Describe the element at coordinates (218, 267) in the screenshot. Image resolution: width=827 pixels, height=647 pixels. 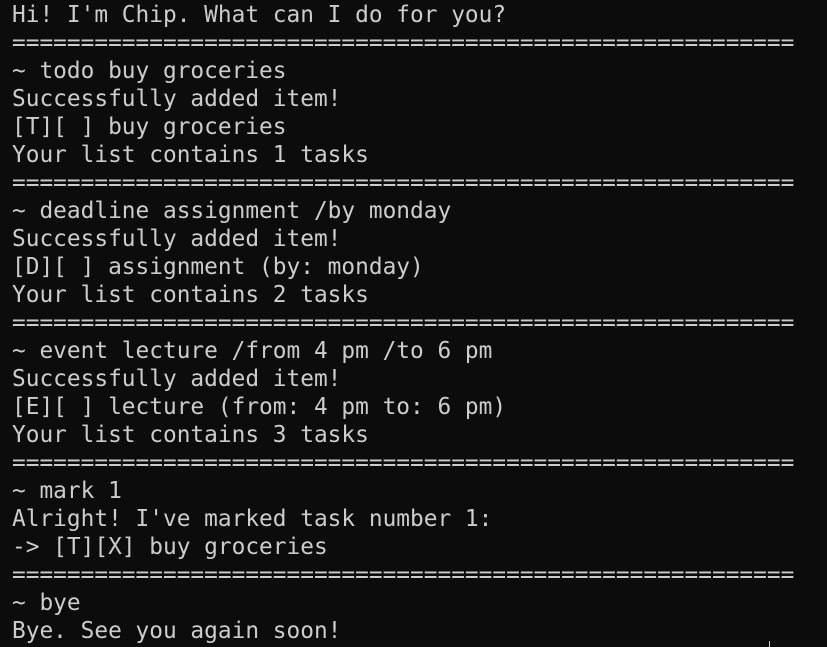
I see `task-line: [D][ ] assignment (by: monday)` at that location.